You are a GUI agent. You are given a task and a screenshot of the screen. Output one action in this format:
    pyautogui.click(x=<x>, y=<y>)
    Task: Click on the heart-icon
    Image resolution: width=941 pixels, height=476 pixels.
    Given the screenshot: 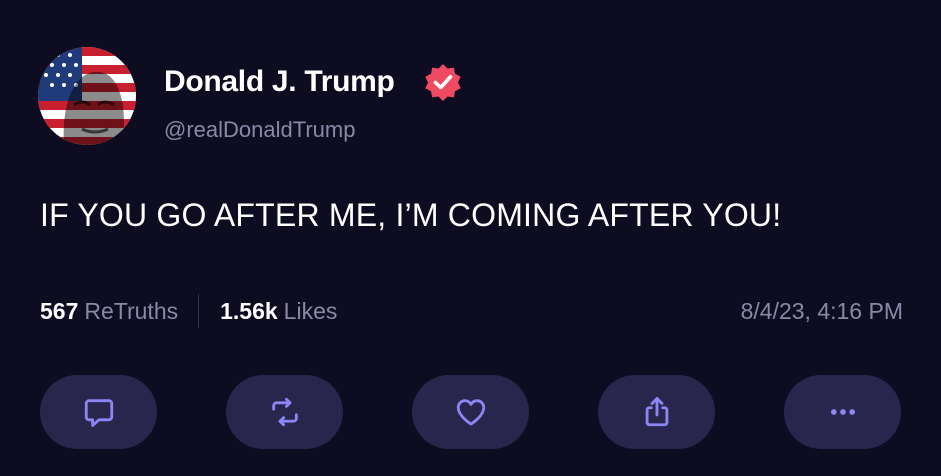 What is the action you would take?
    pyautogui.click(x=470, y=412)
    